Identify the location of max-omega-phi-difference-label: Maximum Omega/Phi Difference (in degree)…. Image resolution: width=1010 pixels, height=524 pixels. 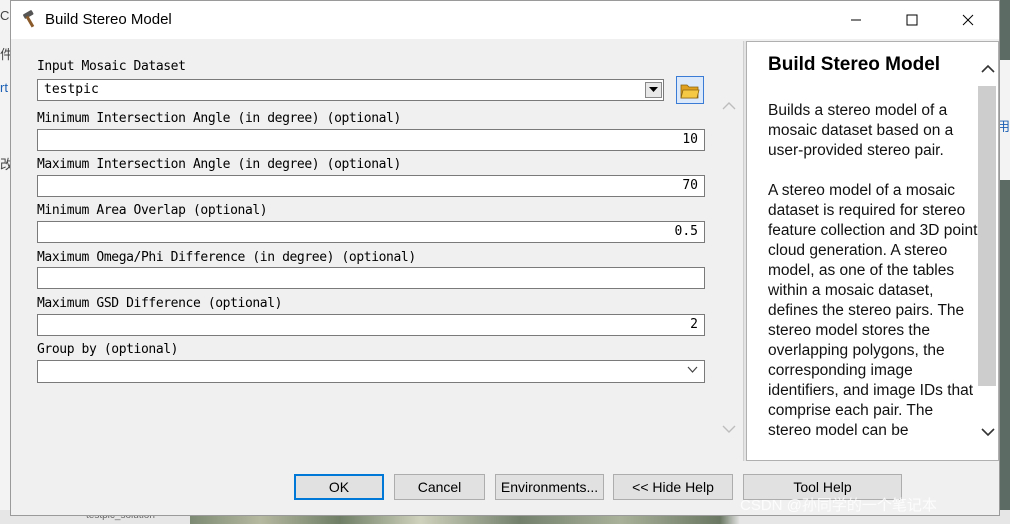
(226, 257).